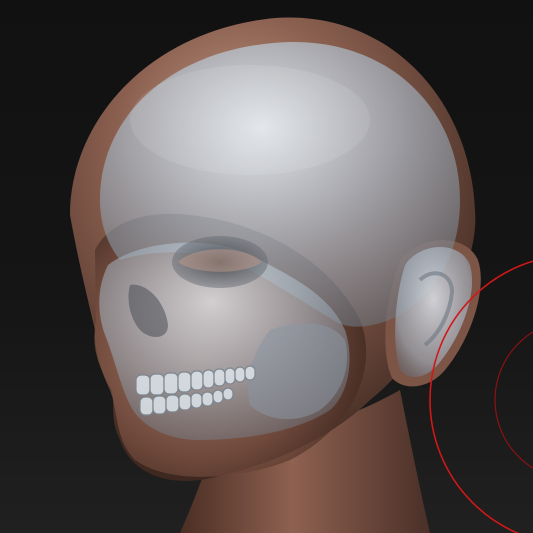  Describe the element at coordinates (513, 400) in the screenshot. I see `brush-cursor-inner-ring` at that location.